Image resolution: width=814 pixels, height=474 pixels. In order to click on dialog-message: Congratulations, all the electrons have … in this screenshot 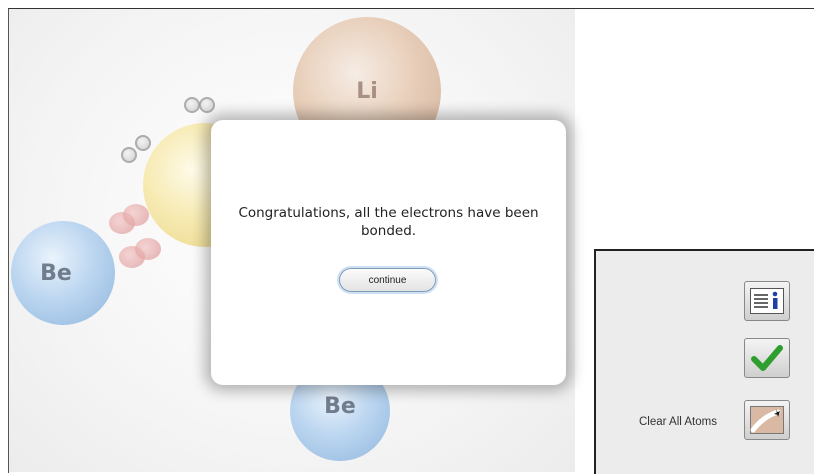, I will do `click(388, 222)`.